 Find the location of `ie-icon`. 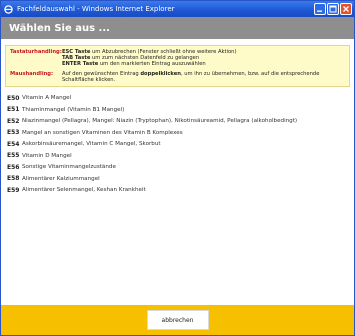

ie-icon is located at coordinates (8, 9).